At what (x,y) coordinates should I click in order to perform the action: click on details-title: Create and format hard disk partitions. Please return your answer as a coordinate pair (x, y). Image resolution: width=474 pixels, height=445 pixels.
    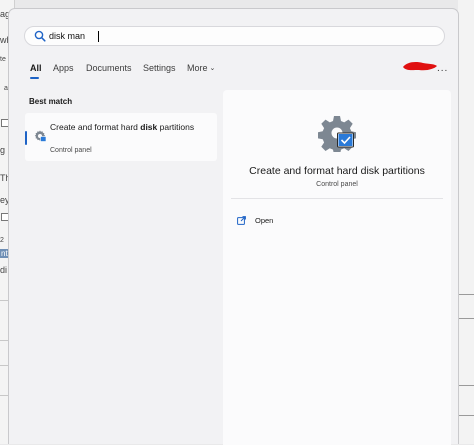
    Looking at the image, I should click on (337, 171).